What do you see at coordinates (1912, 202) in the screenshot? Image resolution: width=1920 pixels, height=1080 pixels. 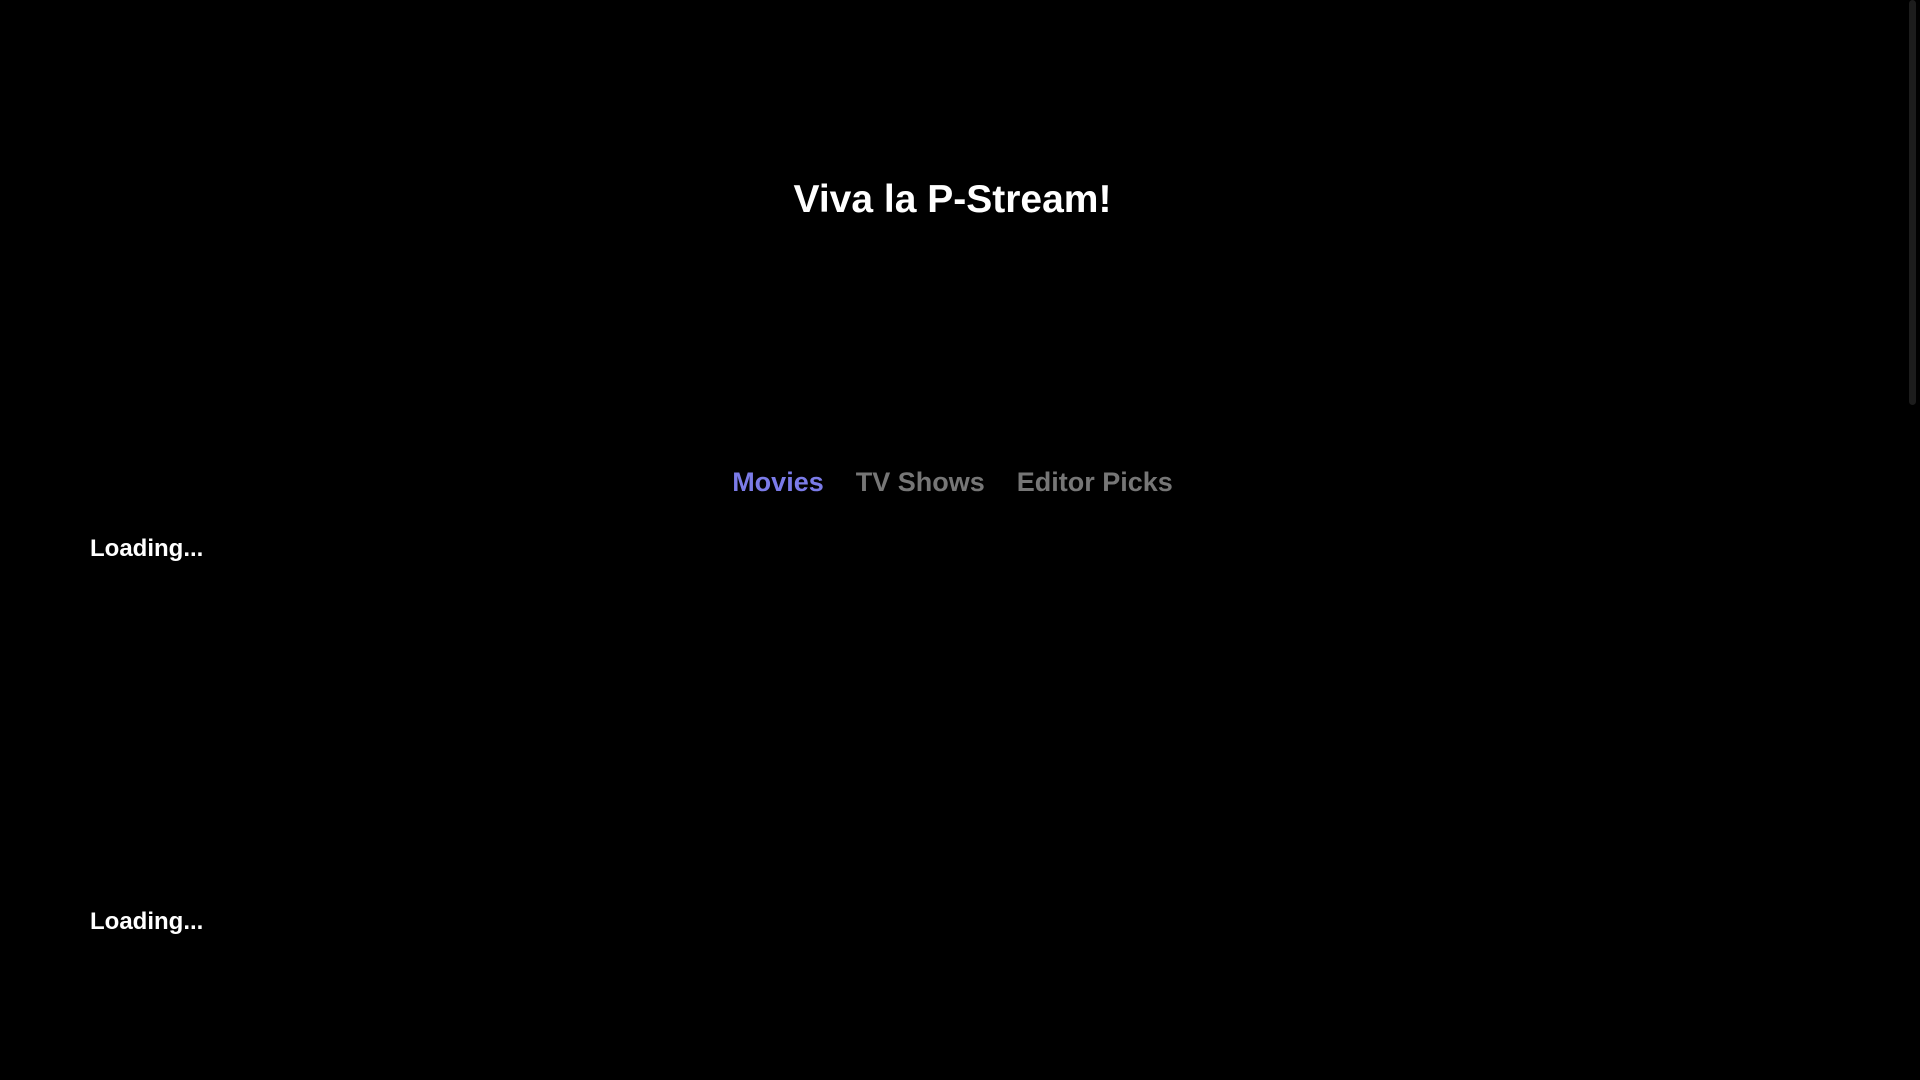 I see `scrollbar-thumb` at bounding box center [1912, 202].